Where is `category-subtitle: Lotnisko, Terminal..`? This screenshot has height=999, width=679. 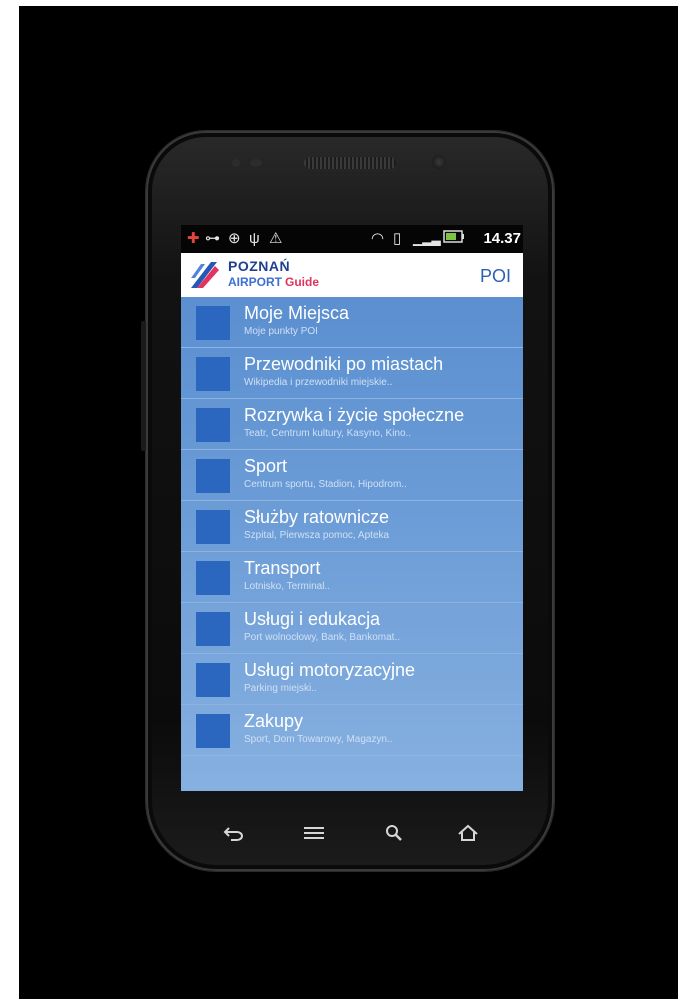
category-subtitle: Lotnisko, Terminal.. is located at coordinates (287, 586).